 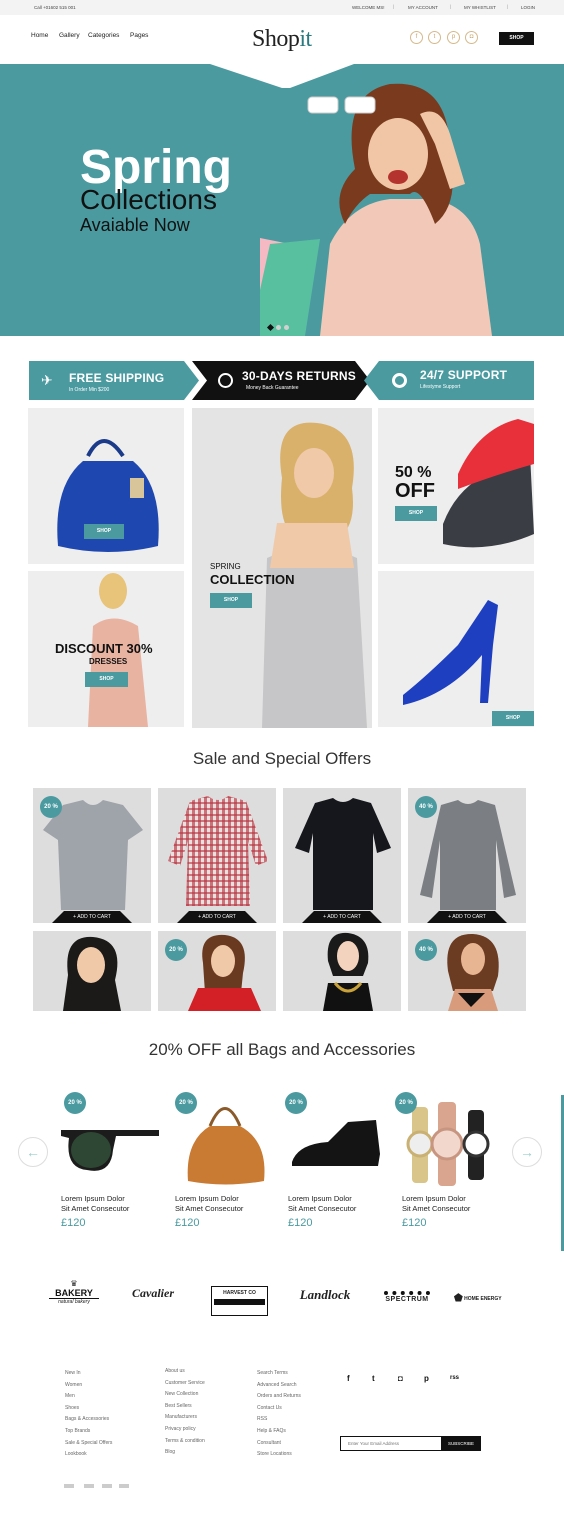 I want to click on my-account-link: MY ACCOUNT, so click(x=423, y=7).